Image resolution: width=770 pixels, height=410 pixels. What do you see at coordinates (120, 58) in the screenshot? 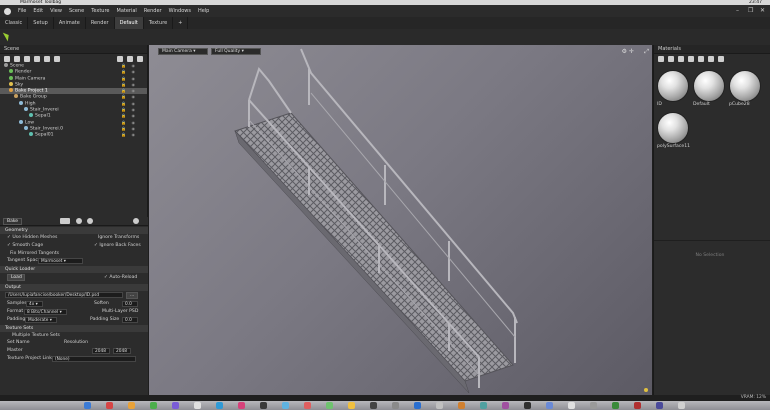
I see `folder-icon` at bounding box center [120, 58].